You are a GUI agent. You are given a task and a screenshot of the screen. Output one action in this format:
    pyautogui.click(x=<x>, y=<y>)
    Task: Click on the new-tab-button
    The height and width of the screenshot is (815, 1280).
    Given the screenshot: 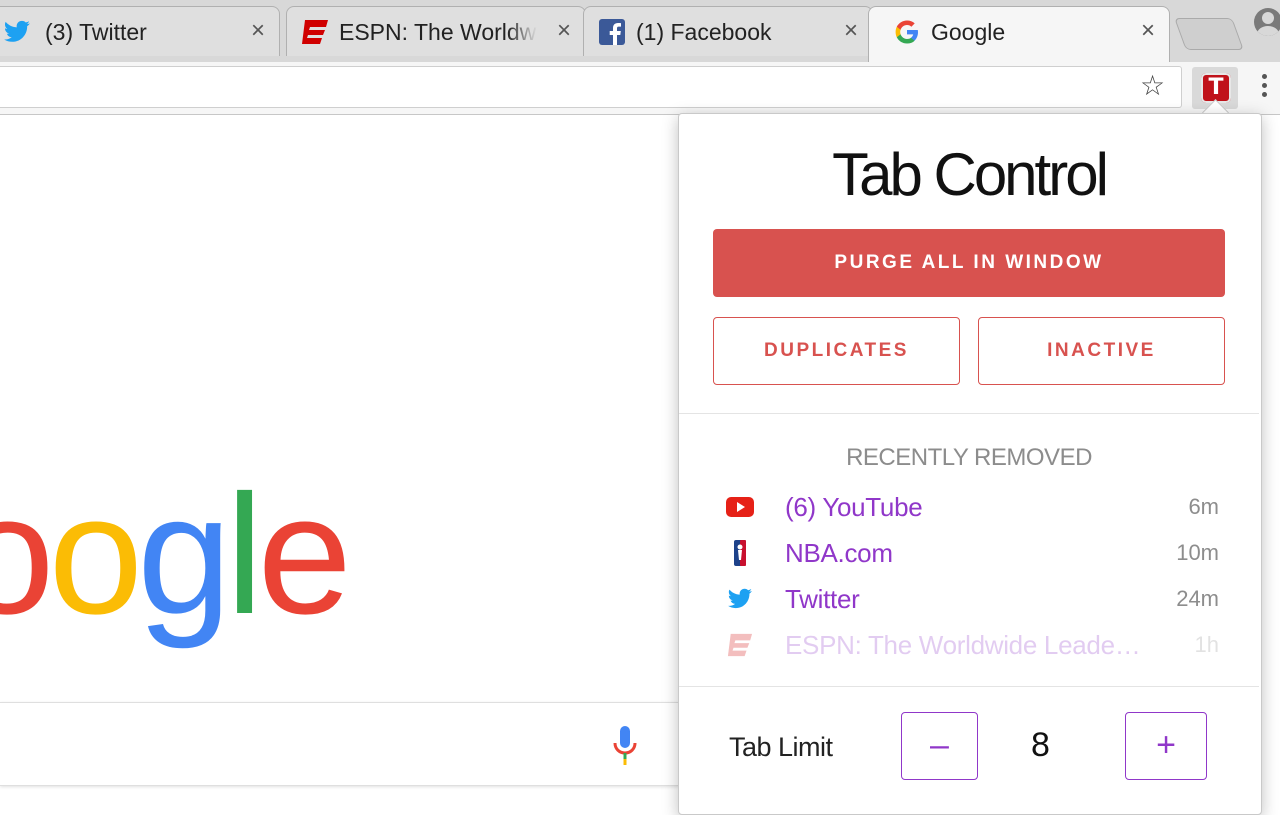 What is the action you would take?
    pyautogui.click(x=1209, y=34)
    